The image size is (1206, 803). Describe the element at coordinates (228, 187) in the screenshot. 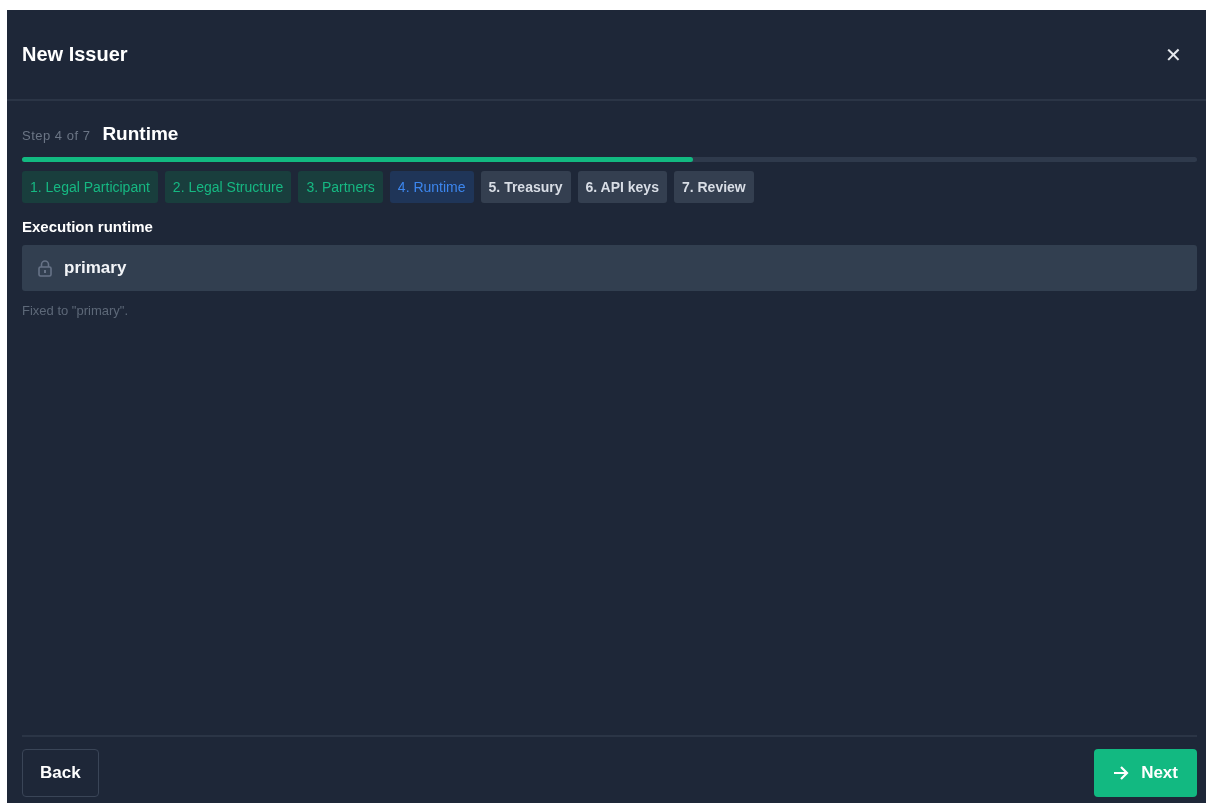

I see `step-tab: 2. Legal Structure` at that location.